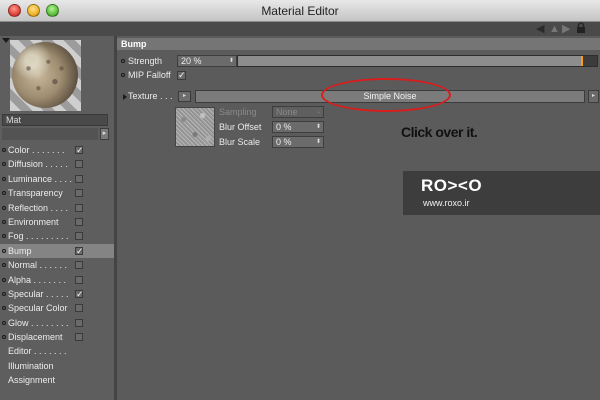 The width and height of the screenshot is (600, 400). What do you see at coordinates (6, 40) in the screenshot?
I see `preview-toggle-icon` at bounding box center [6, 40].